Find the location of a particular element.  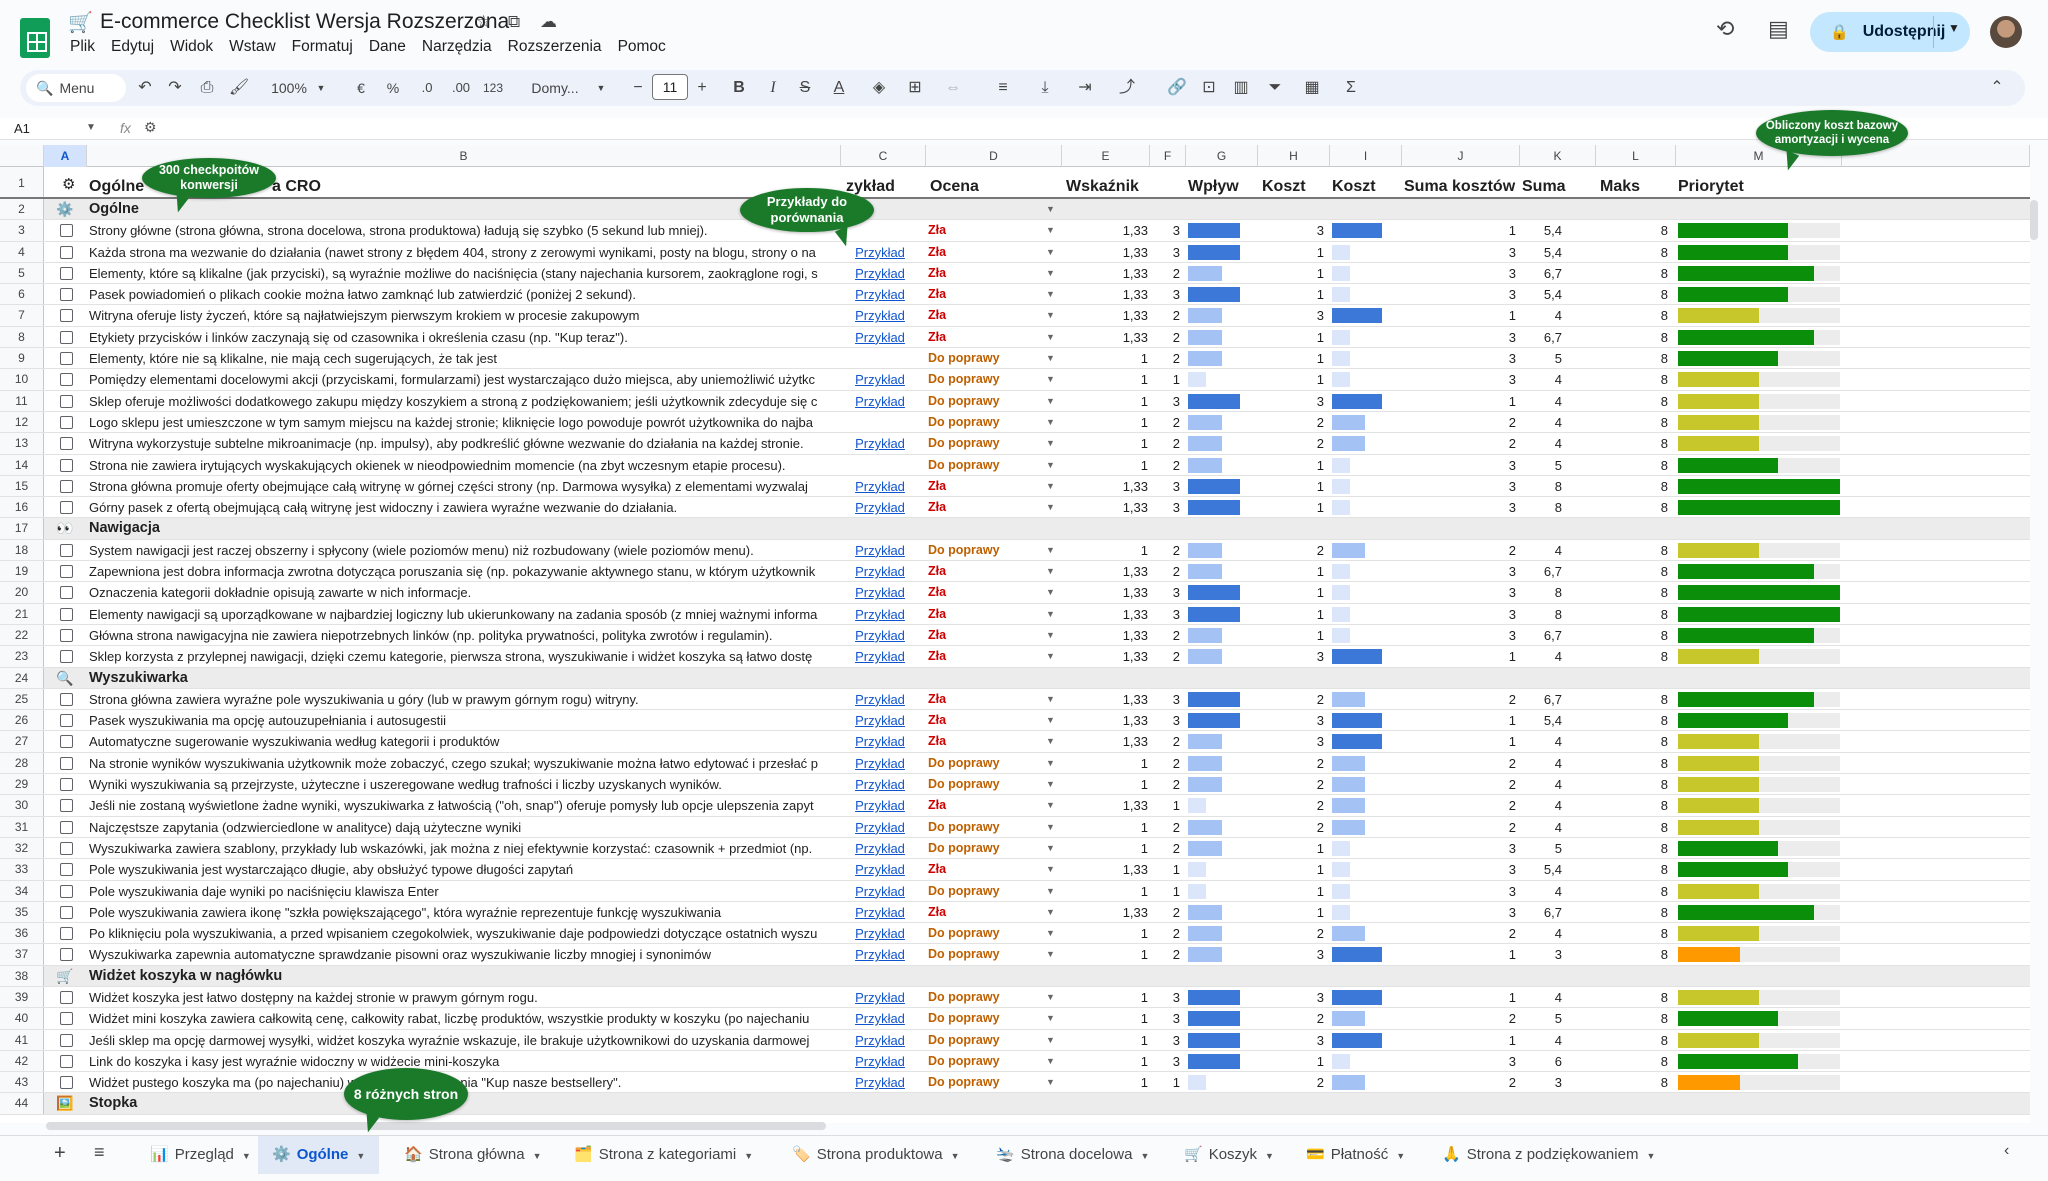

row-number: 13 is located at coordinates (22, 443).